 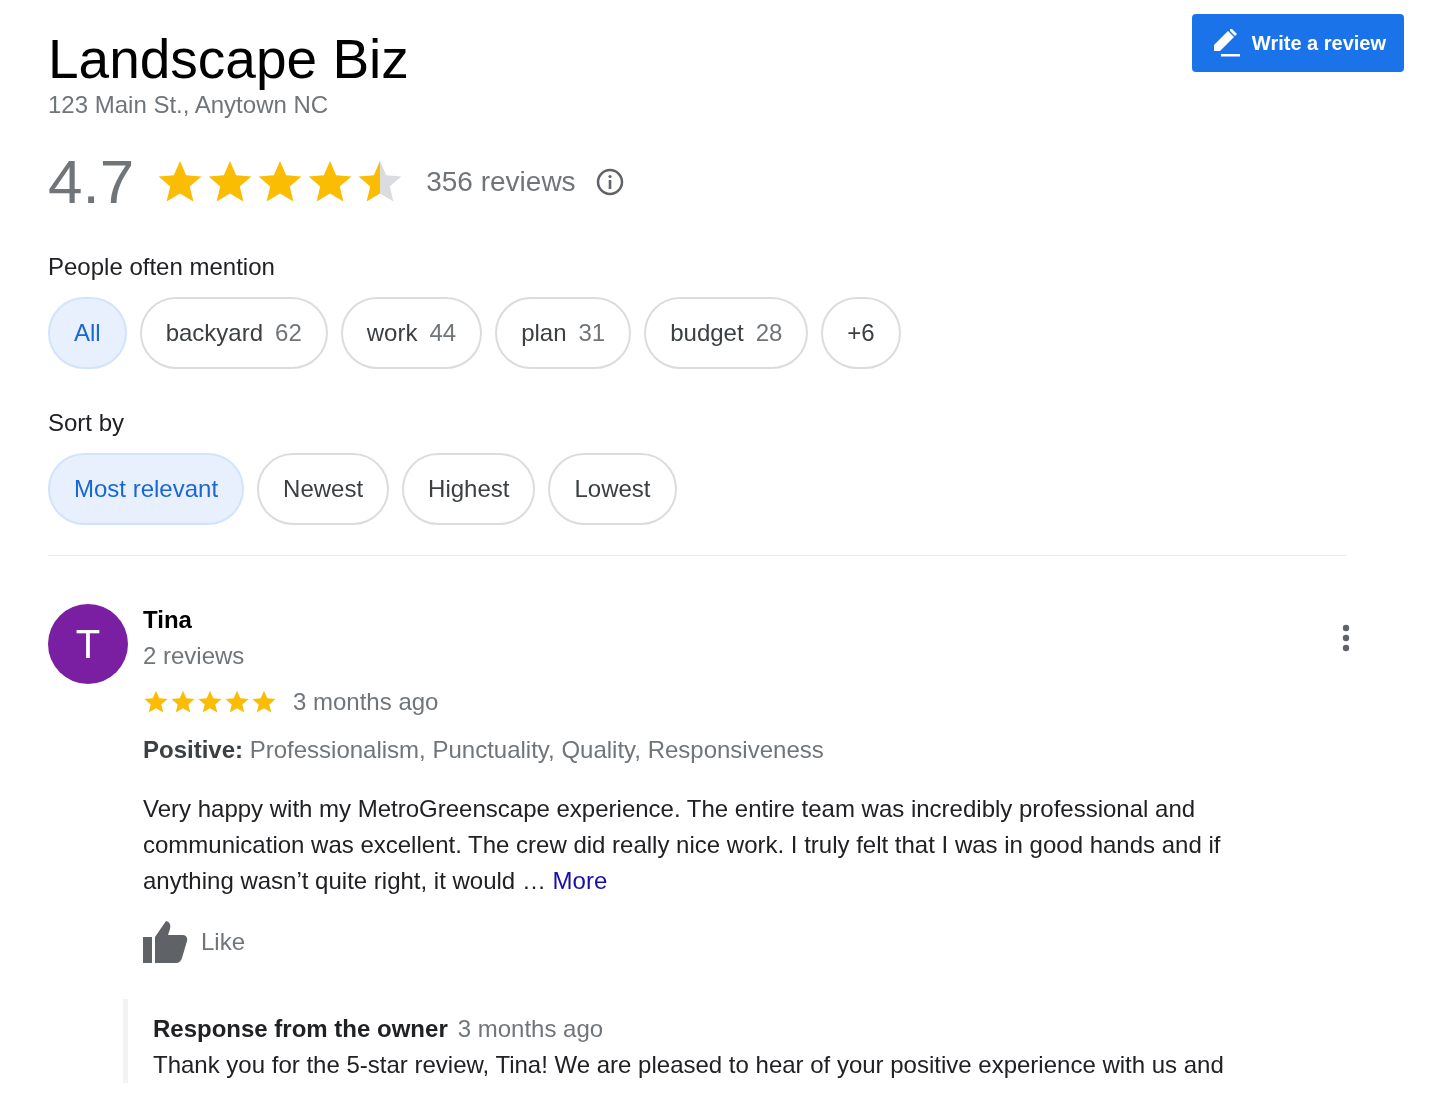 What do you see at coordinates (726, 333) in the screenshot?
I see `mention-chip: budget 28` at bounding box center [726, 333].